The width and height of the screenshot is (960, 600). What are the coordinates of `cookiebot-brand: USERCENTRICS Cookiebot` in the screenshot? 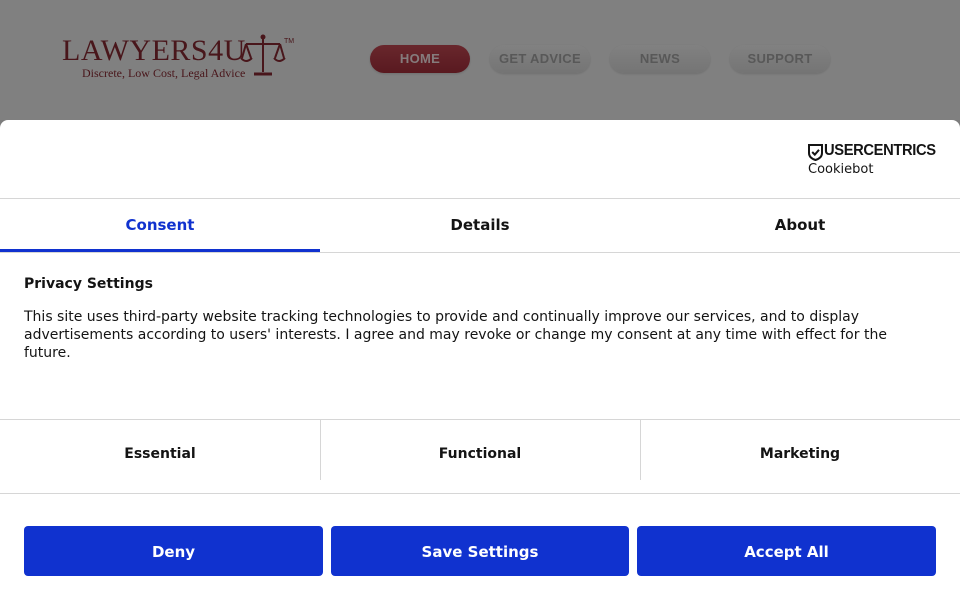 It's located at (872, 162).